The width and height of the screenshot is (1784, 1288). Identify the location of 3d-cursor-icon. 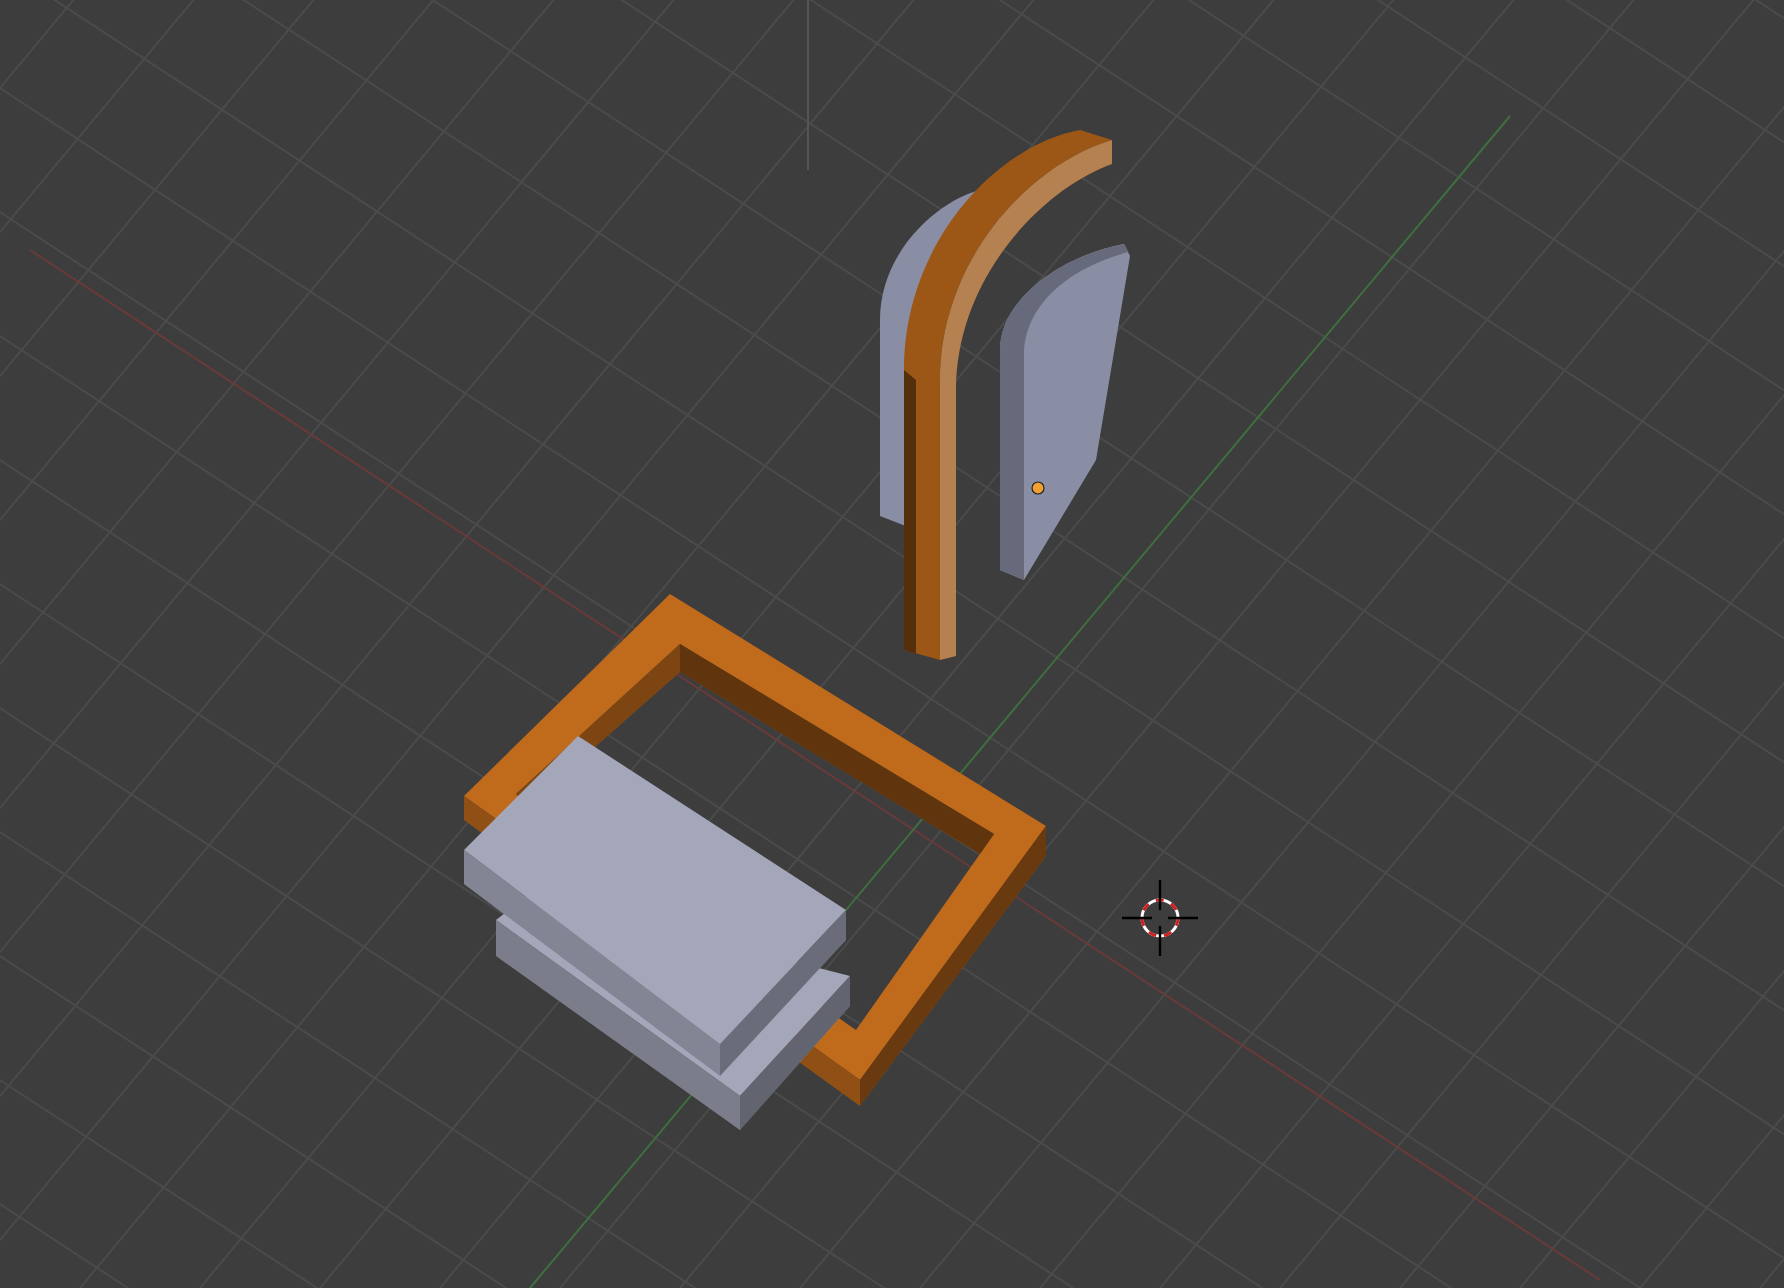
(1160, 918).